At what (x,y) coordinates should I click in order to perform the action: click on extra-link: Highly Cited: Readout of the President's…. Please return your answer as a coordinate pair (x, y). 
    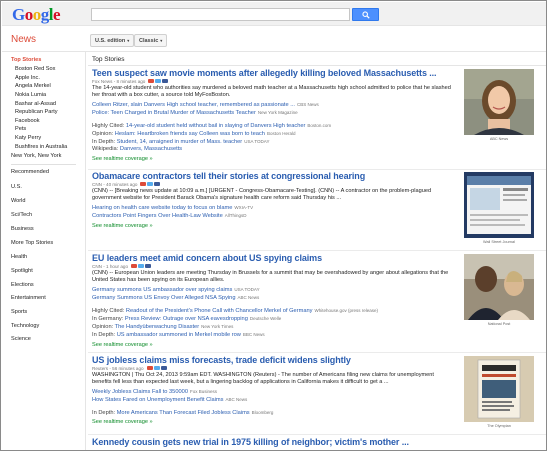
    Looking at the image, I should click on (274, 311).